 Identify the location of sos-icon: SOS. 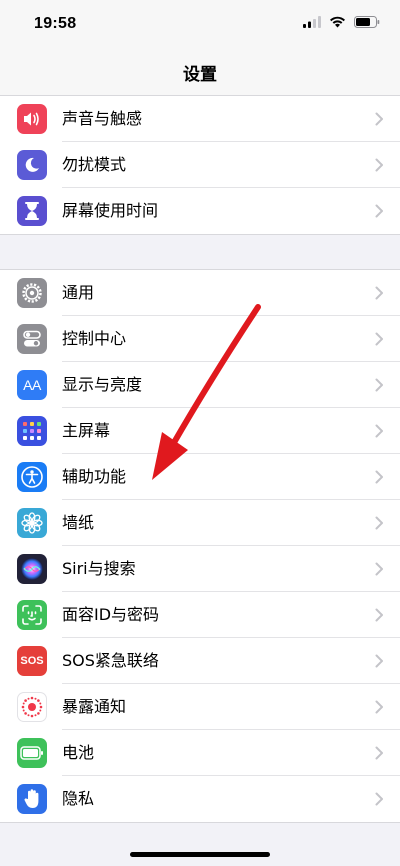
(32, 661).